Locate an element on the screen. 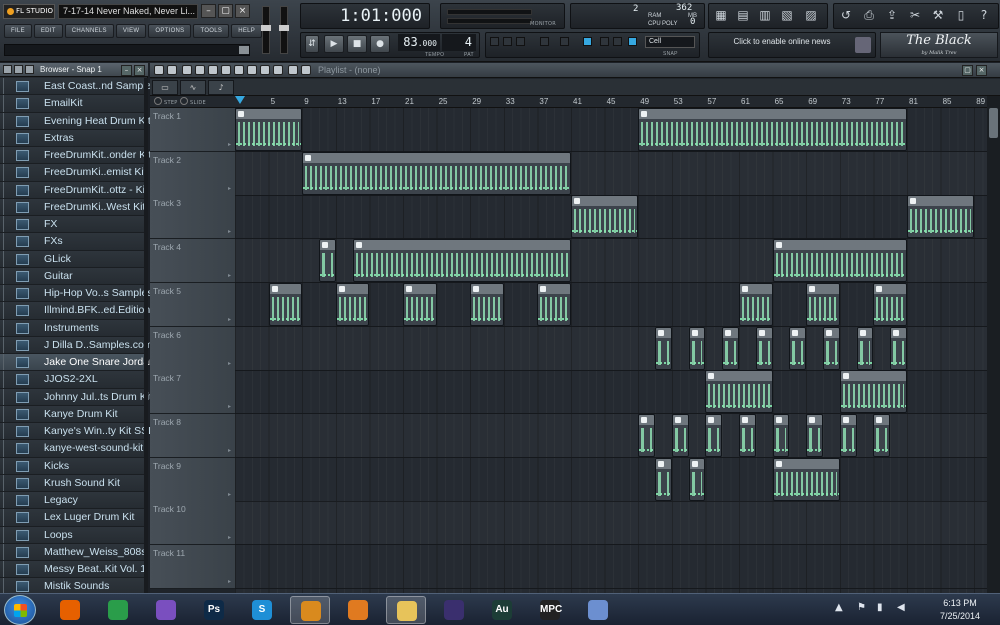 This screenshot has width=1000, height=625. browser-folder: Lex Luger Drum Kit is located at coordinates (74, 518).